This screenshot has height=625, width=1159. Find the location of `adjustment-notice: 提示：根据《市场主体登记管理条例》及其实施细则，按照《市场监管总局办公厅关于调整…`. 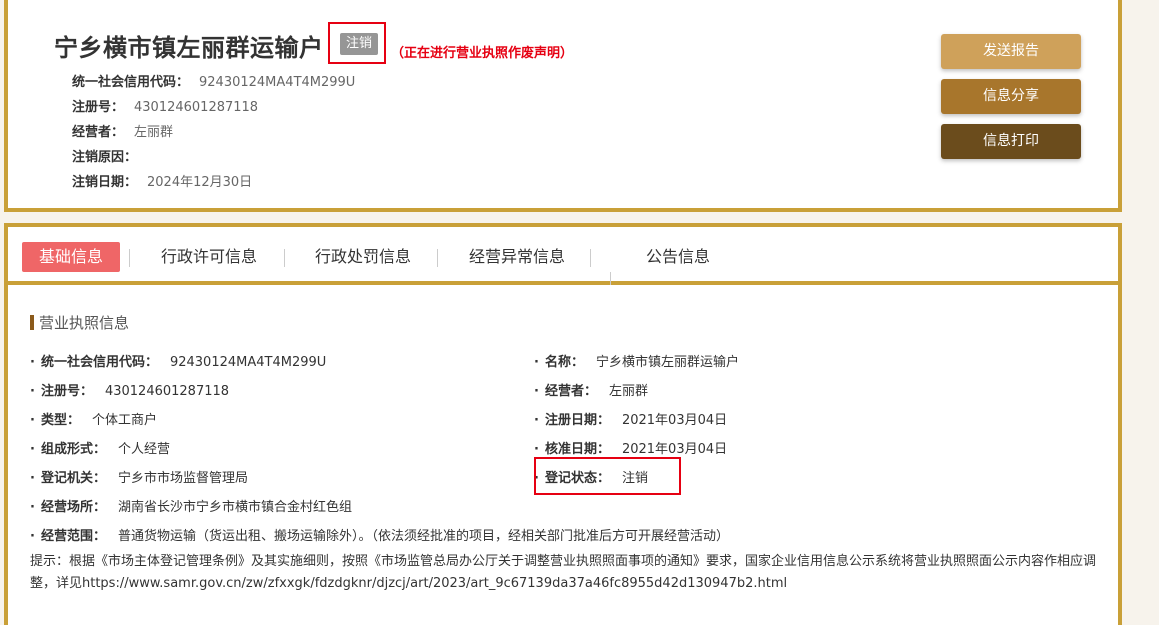

adjustment-notice: 提示：根据《市场主体登记管理条例》及其实施细则，按照《市场监管总局办公厅关于调整… is located at coordinates (563, 572).